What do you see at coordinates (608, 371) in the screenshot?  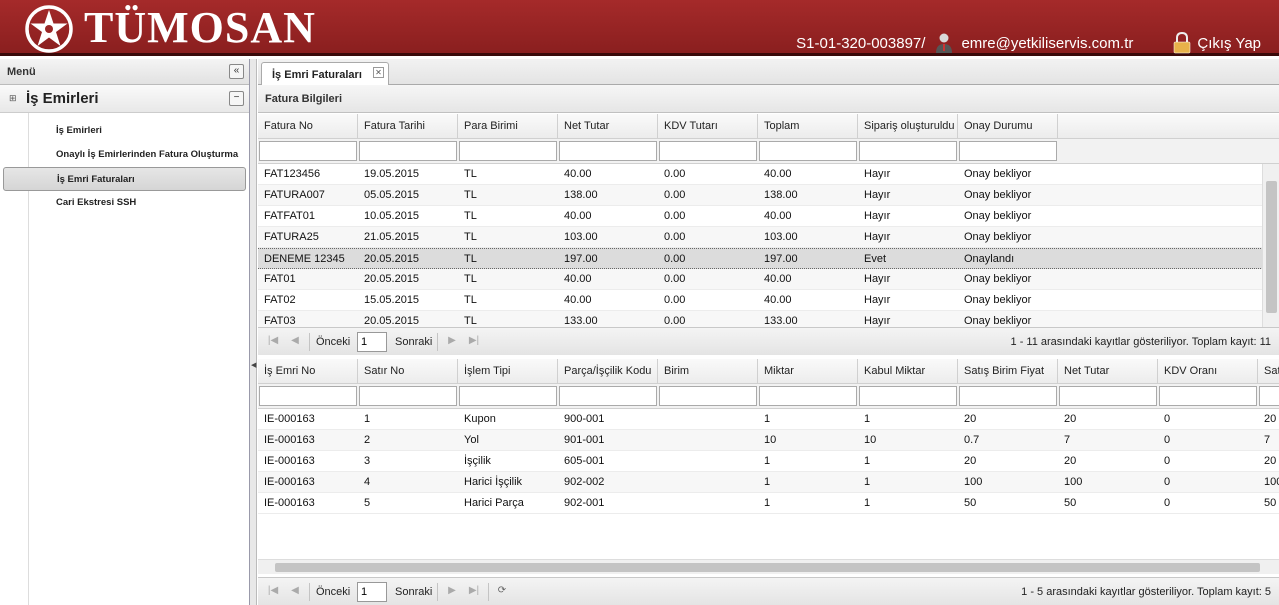 I see `column-header: Parça/İşçilik Kodu` at bounding box center [608, 371].